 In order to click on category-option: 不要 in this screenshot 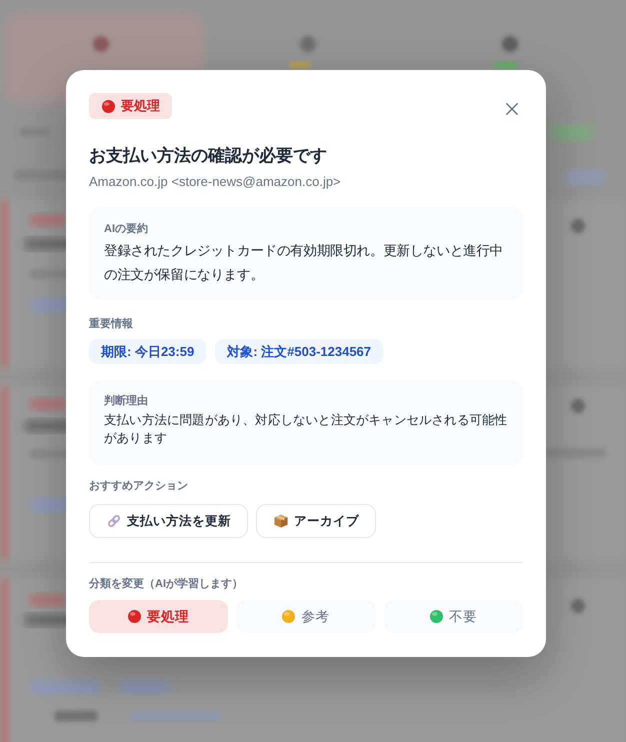, I will do `click(453, 616)`.